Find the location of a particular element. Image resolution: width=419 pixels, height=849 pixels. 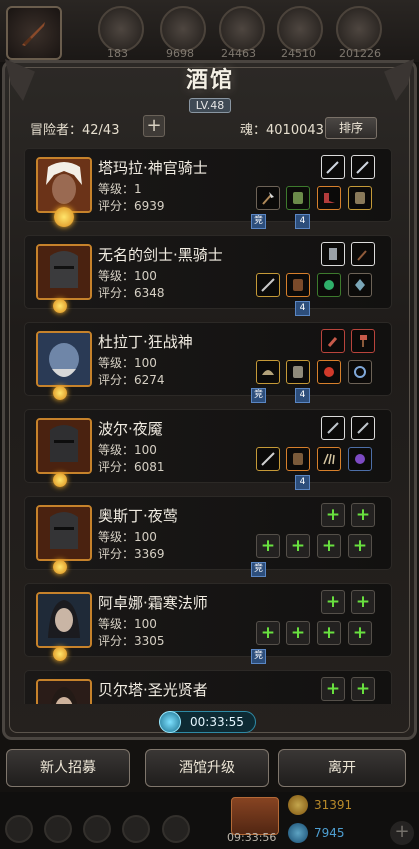

hero-name: 奥斯丁·夜莺 is located at coordinates (138, 516).